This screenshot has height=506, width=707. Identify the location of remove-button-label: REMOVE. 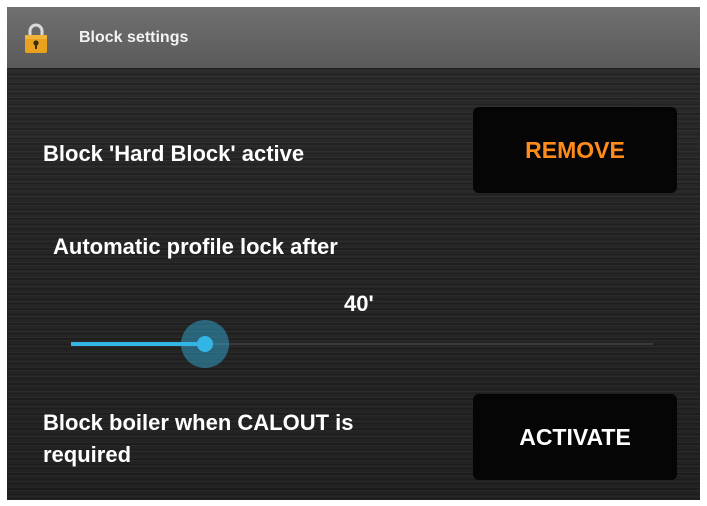
(575, 149).